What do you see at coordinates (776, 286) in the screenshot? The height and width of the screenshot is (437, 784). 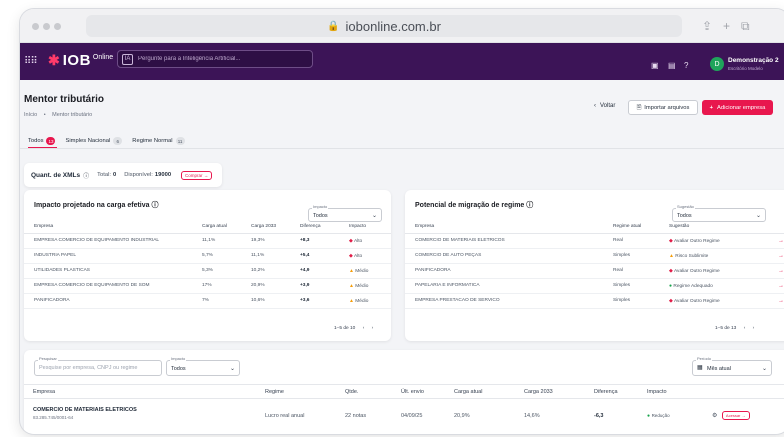 I see `cell-action: →` at bounding box center [776, 286].